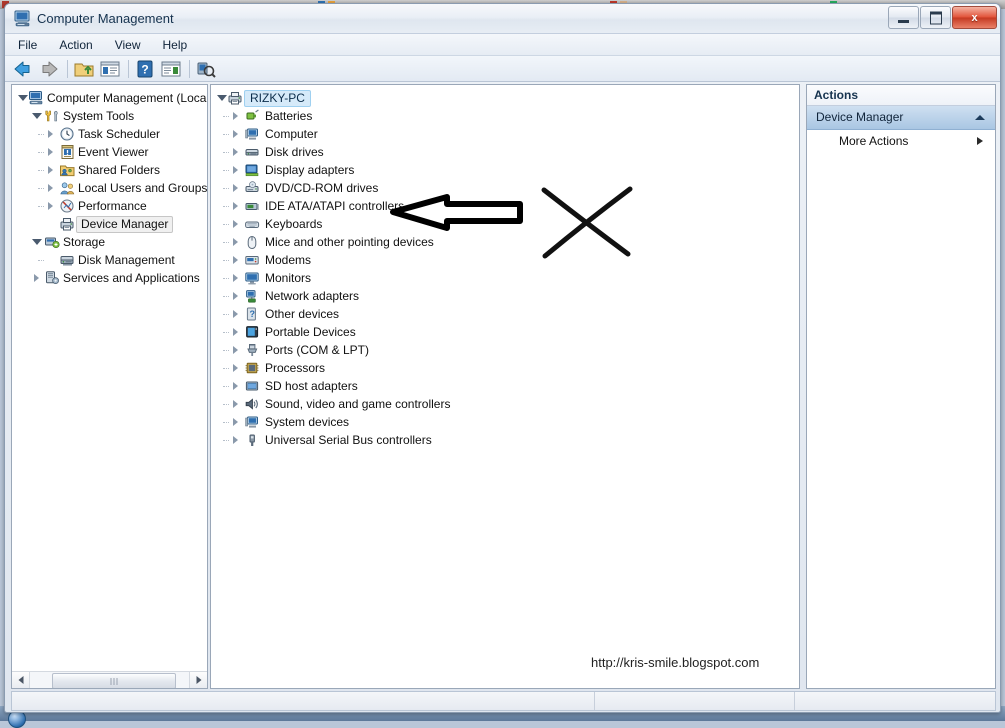 Image resolution: width=1005 pixels, height=728 pixels. I want to click on console-tree-hscrollbar, so click(109, 679).